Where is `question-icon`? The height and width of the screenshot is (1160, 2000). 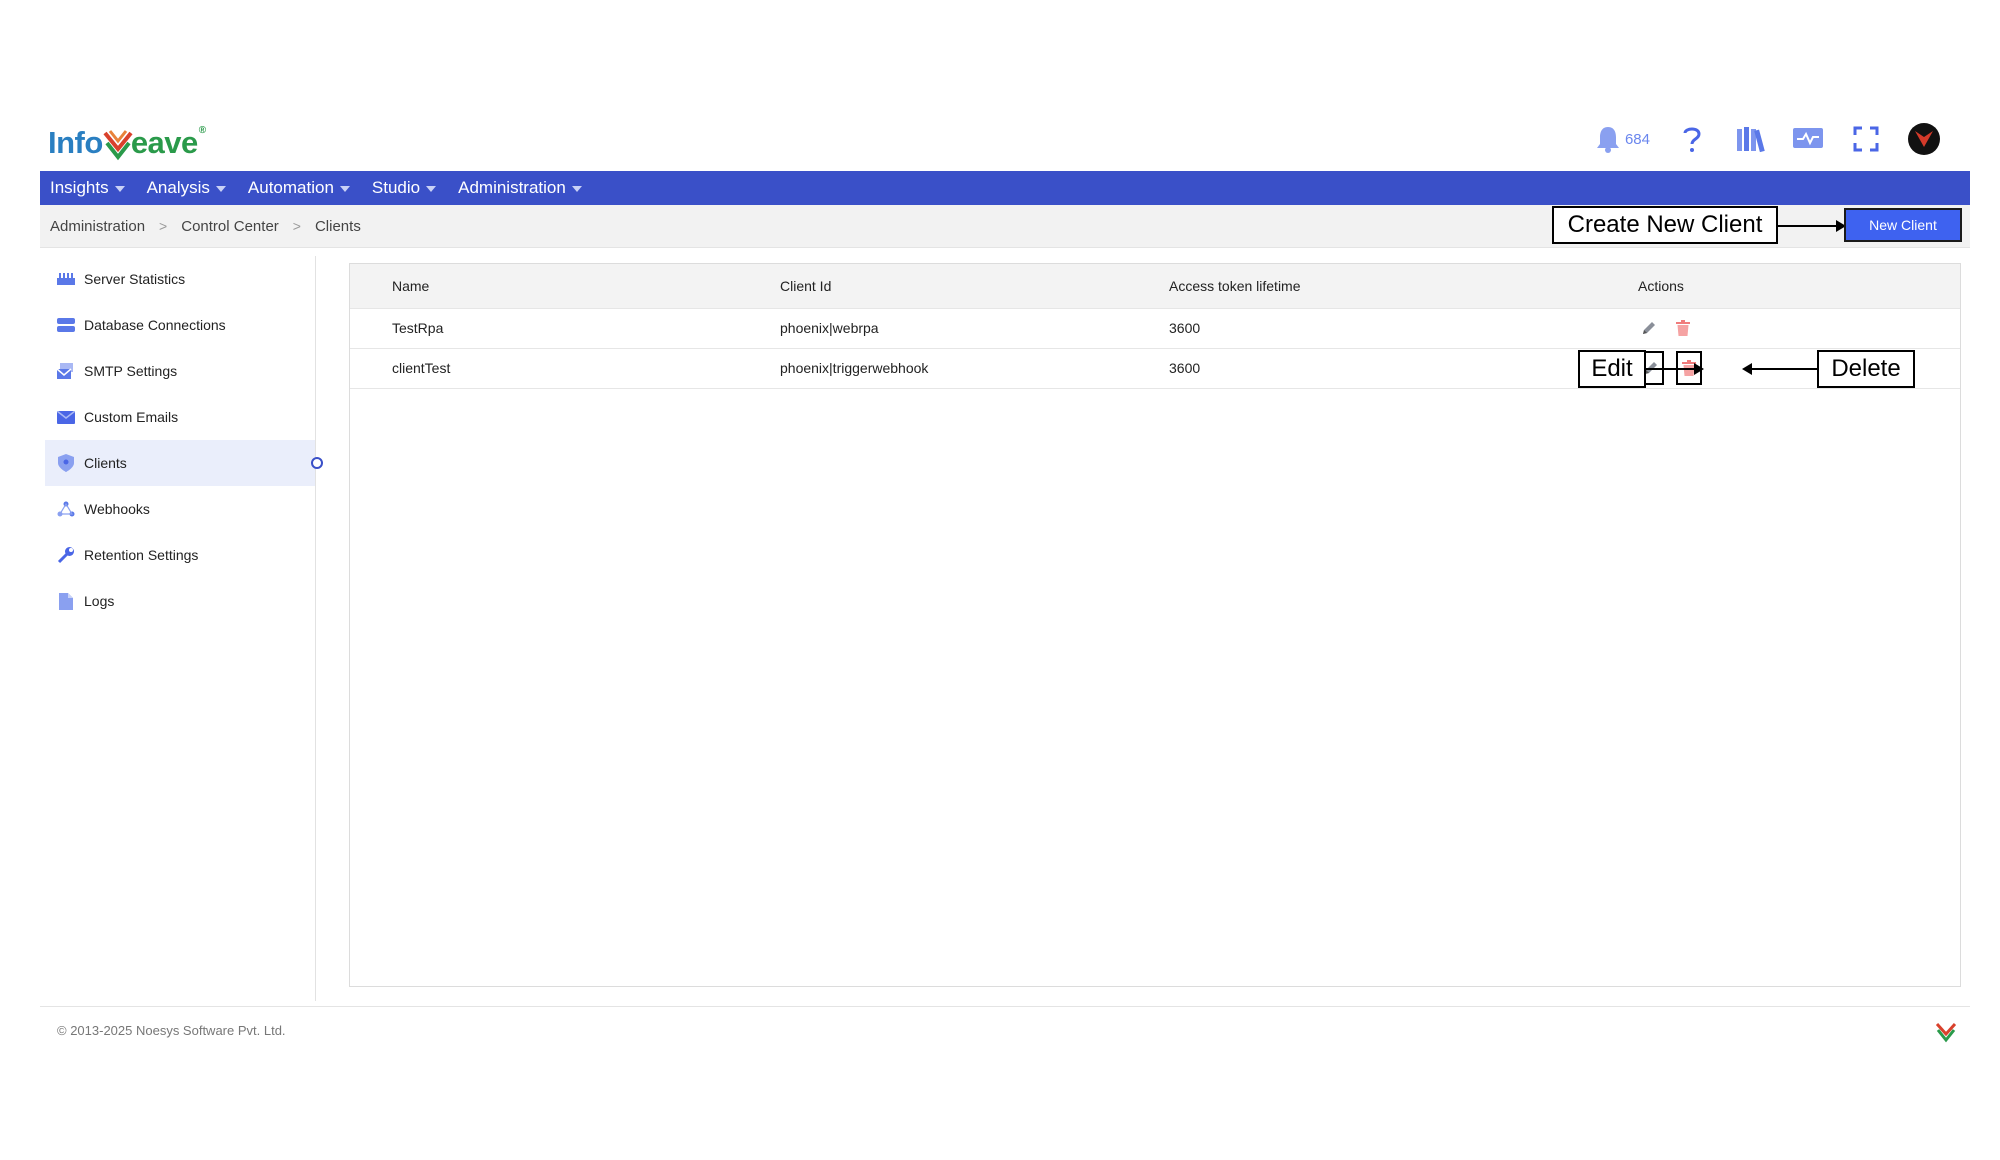 question-icon is located at coordinates (1692, 139).